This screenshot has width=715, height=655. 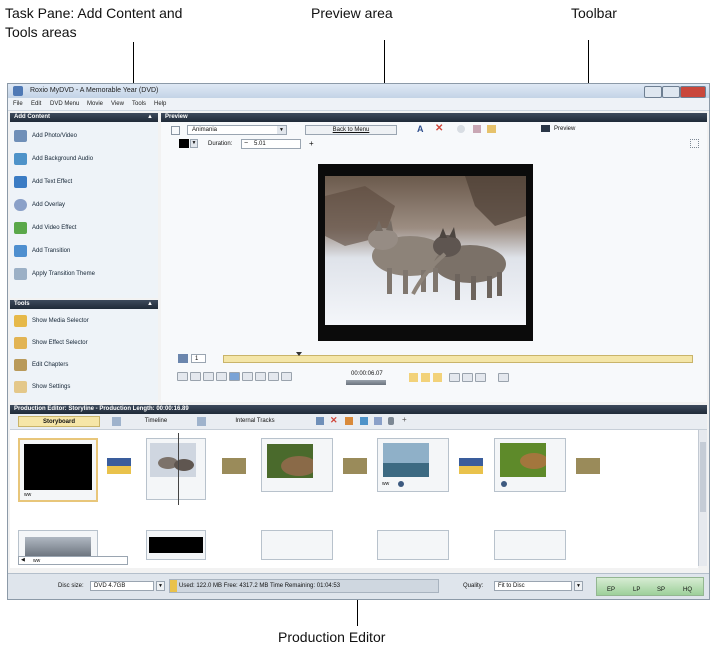 I want to click on tab-internal-tracks: Internal Tracks, so click(x=255, y=421).